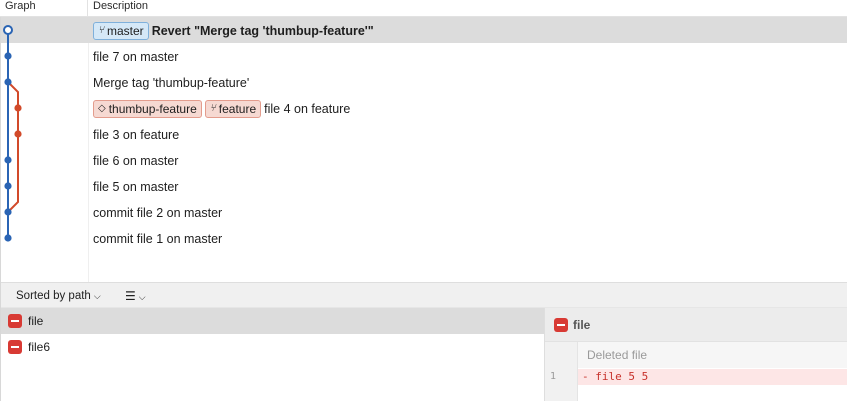 The image size is (847, 401). What do you see at coordinates (237, 108) in the screenshot?
I see `branch-badge-label: feature` at bounding box center [237, 108].